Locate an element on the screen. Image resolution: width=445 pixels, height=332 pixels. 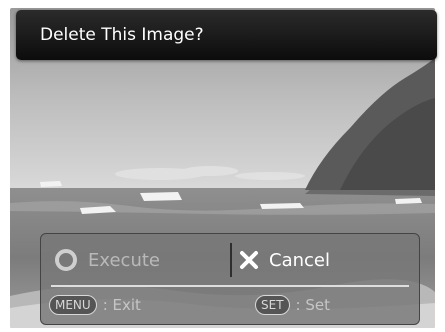
set-hint-label: : Set is located at coordinates (312, 305).